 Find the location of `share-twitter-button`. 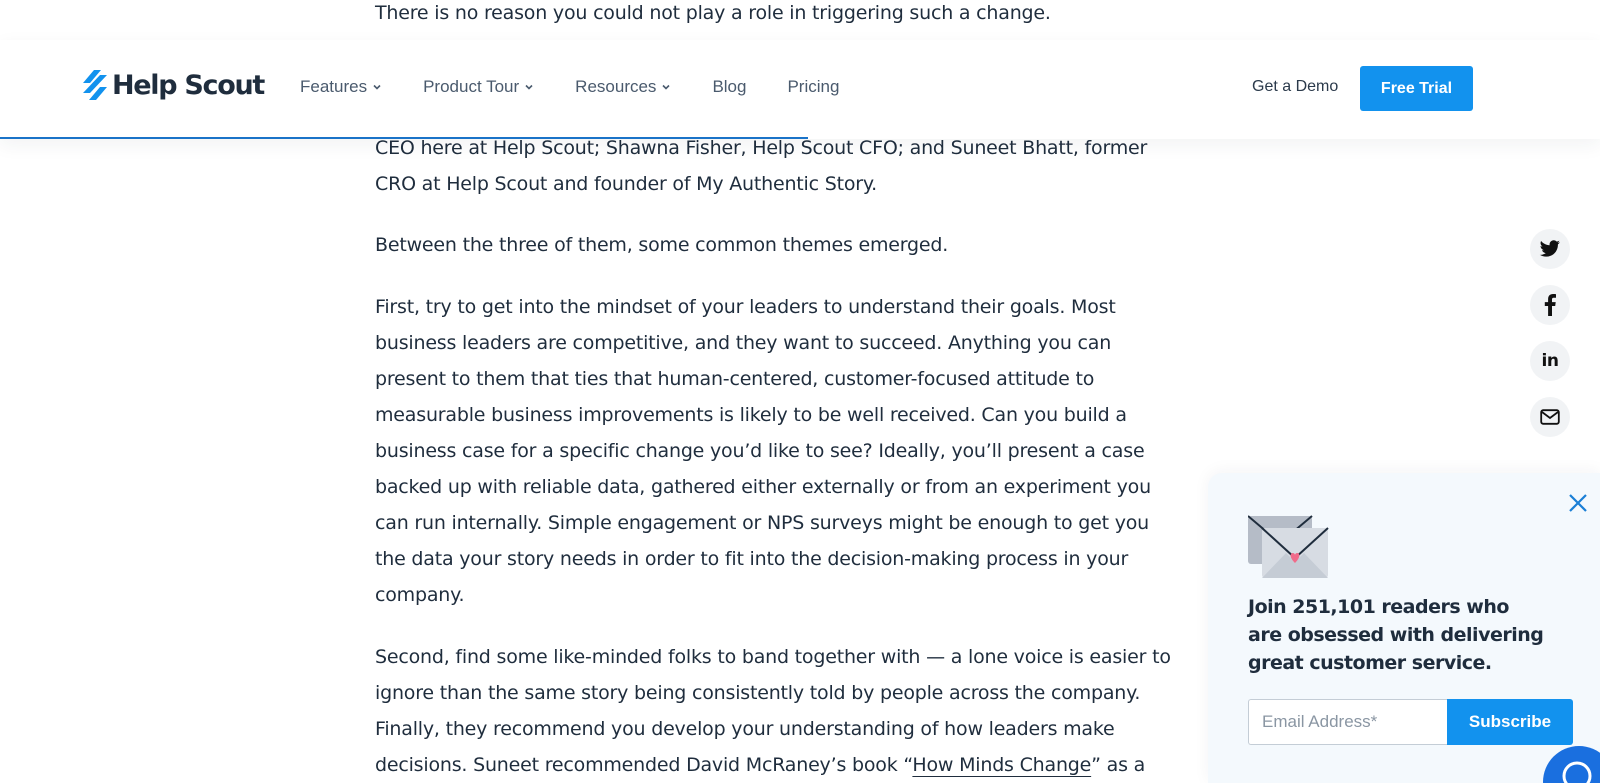

share-twitter-button is located at coordinates (1550, 249).